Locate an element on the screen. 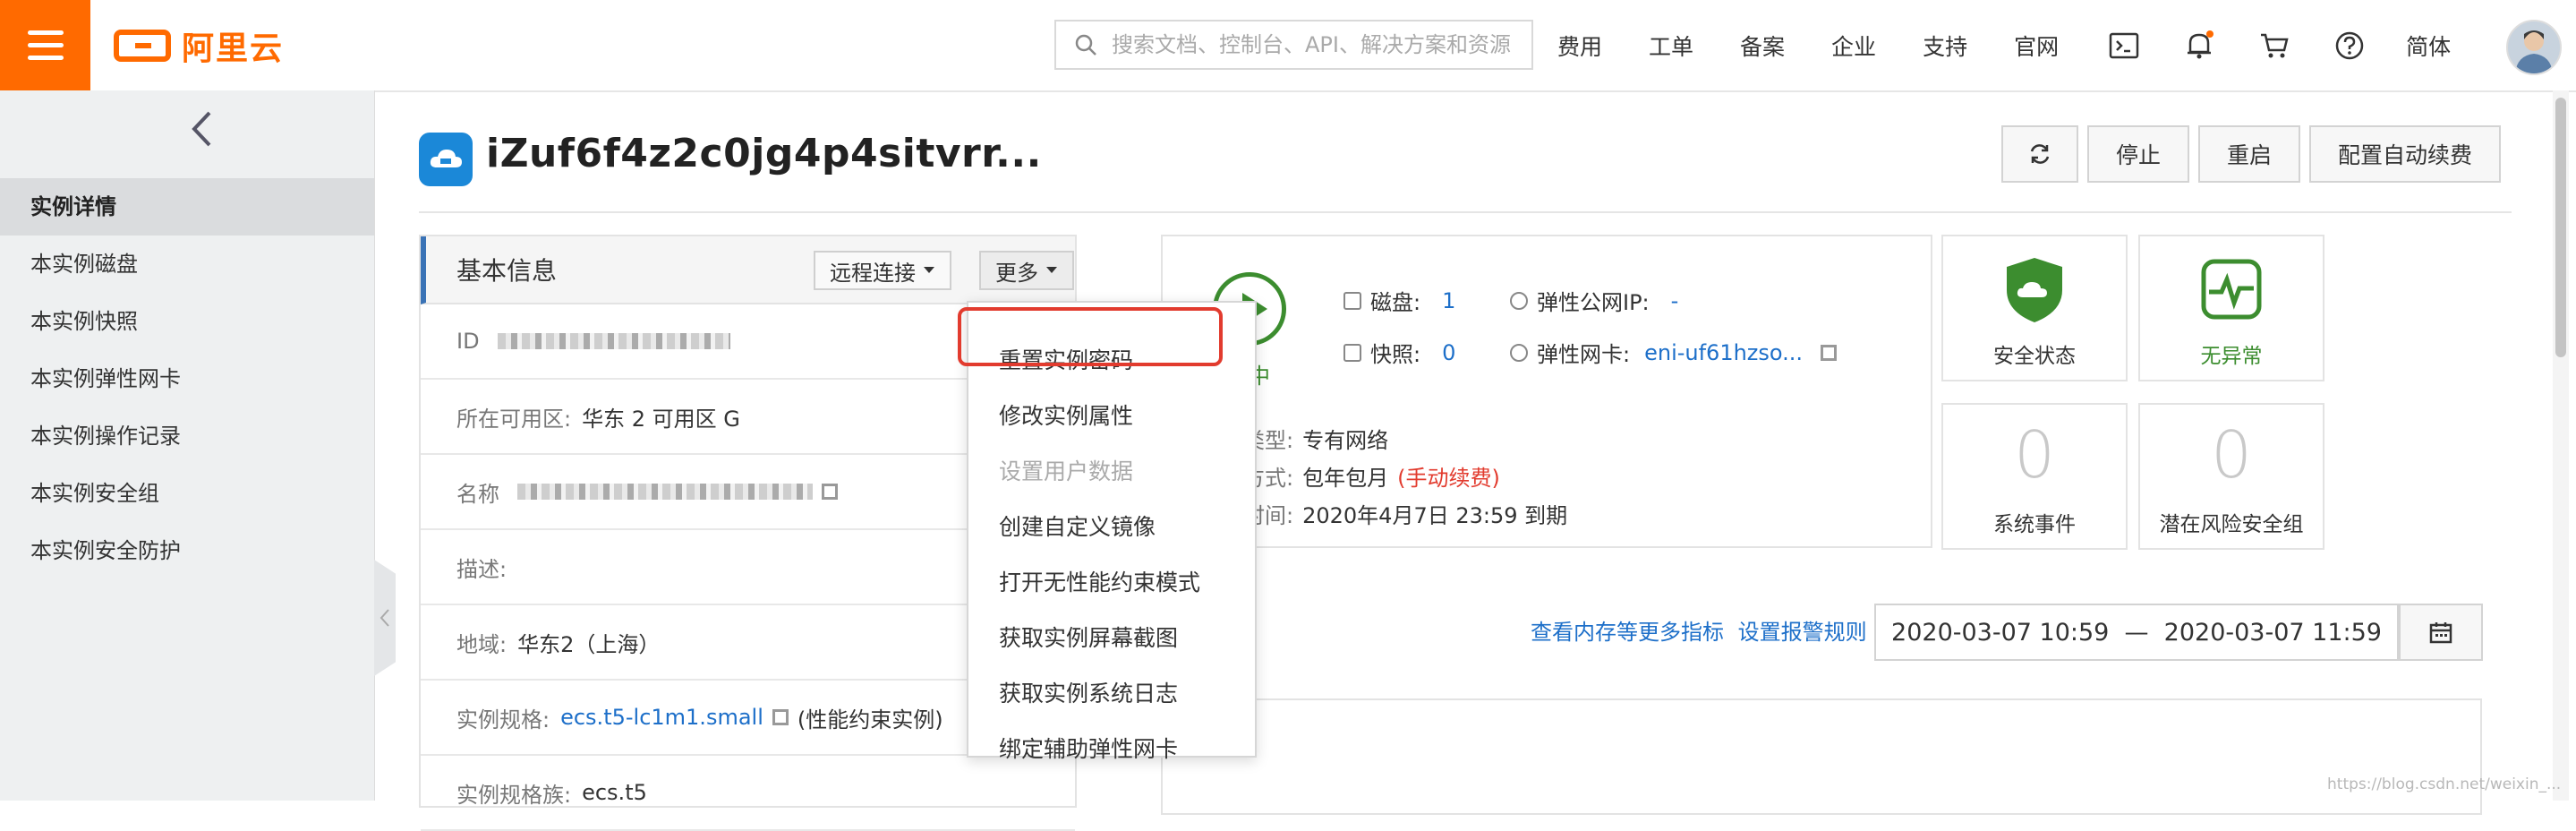  risk-count: 0 is located at coordinates (2231, 455).